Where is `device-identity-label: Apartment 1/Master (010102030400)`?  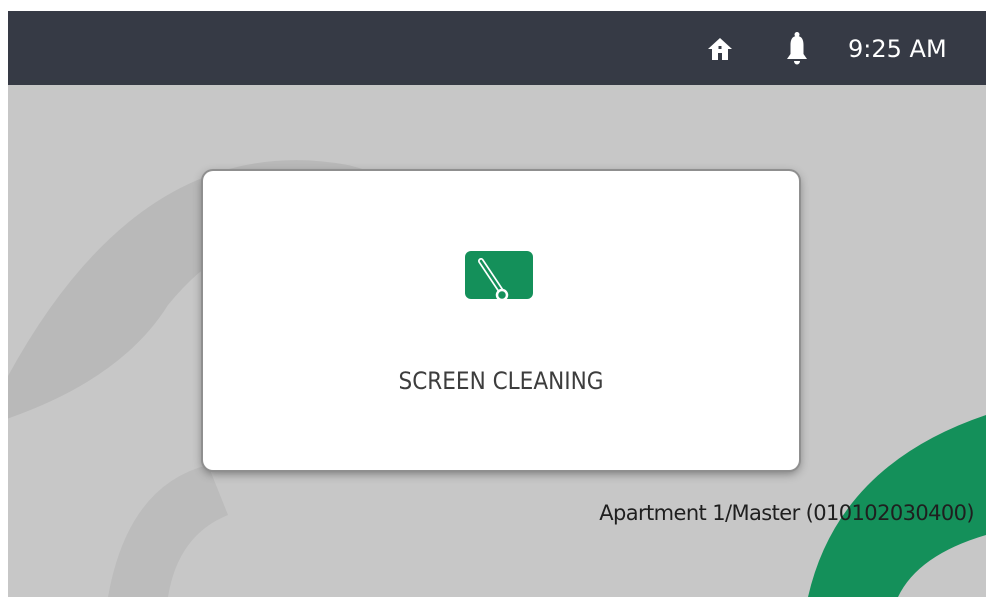
device-identity-label: Apartment 1/Master (010102030400) is located at coordinates (786, 513).